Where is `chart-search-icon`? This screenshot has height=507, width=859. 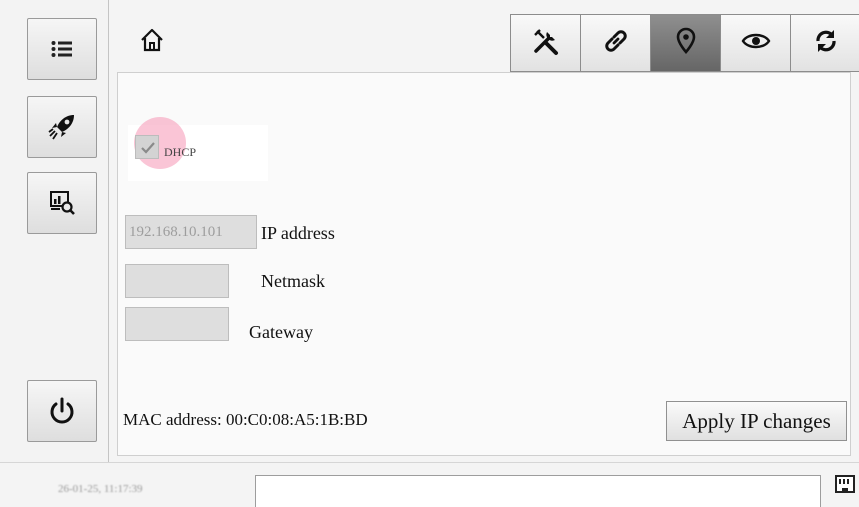
chart-search-icon is located at coordinates (62, 203).